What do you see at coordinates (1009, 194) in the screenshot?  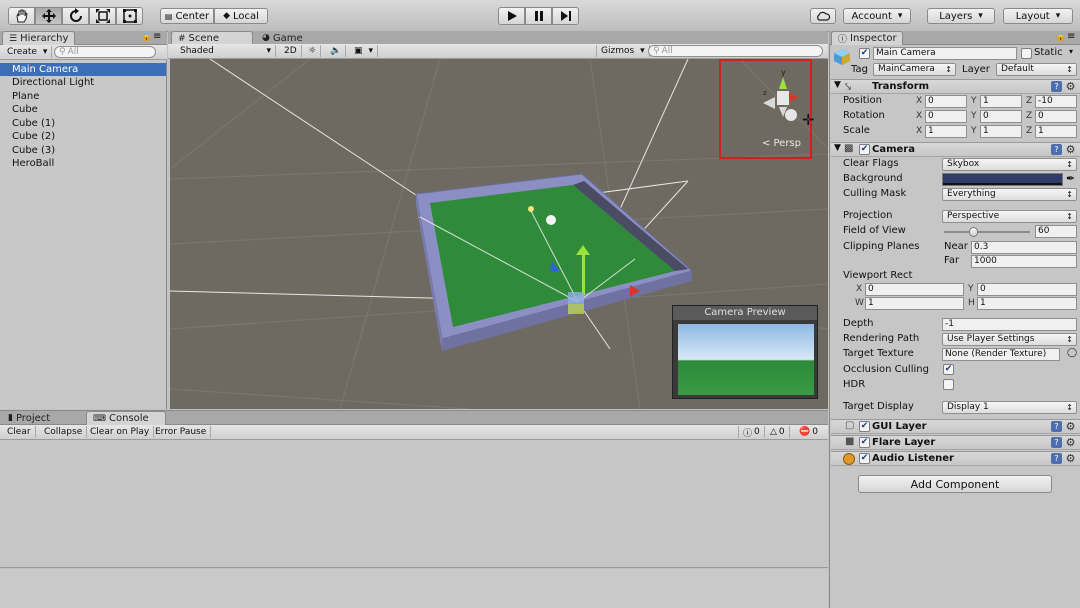 I see `culling-mask-dropdown: Everything` at bounding box center [1009, 194].